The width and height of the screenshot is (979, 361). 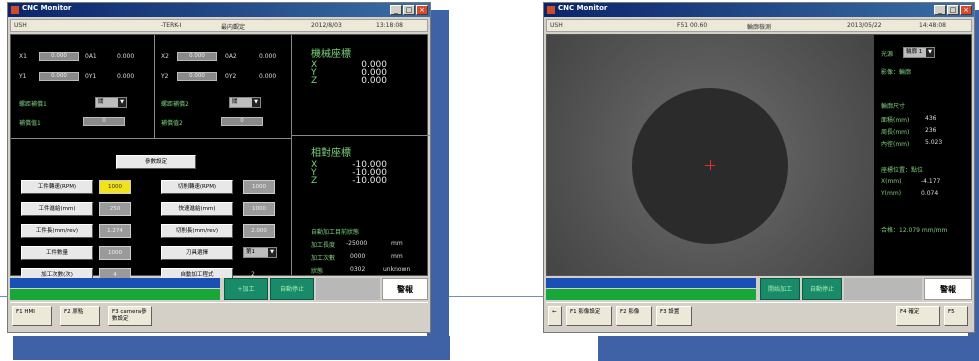 What do you see at coordinates (634, 316) in the screenshot?
I see `f2-image-button: F2 影像` at bounding box center [634, 316].